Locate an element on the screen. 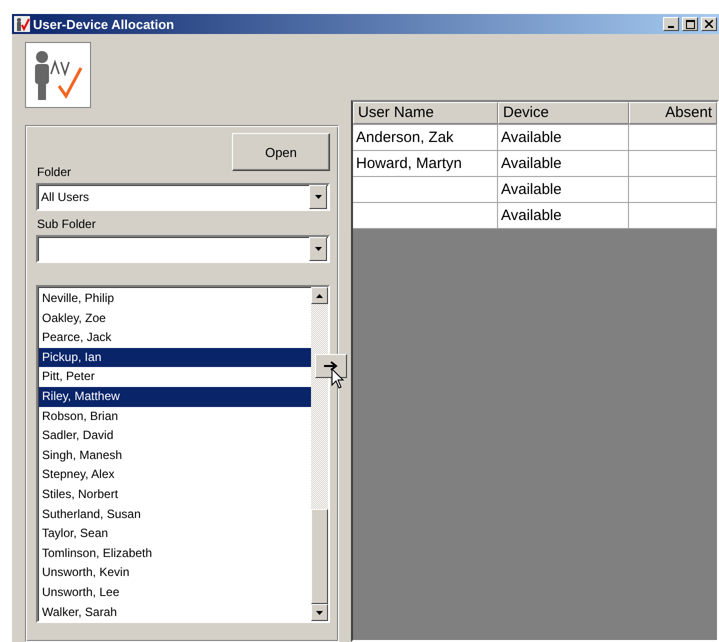 The image size is (719, 642). user-list-item: Neville, Philip is located at coordinates (175, 299).